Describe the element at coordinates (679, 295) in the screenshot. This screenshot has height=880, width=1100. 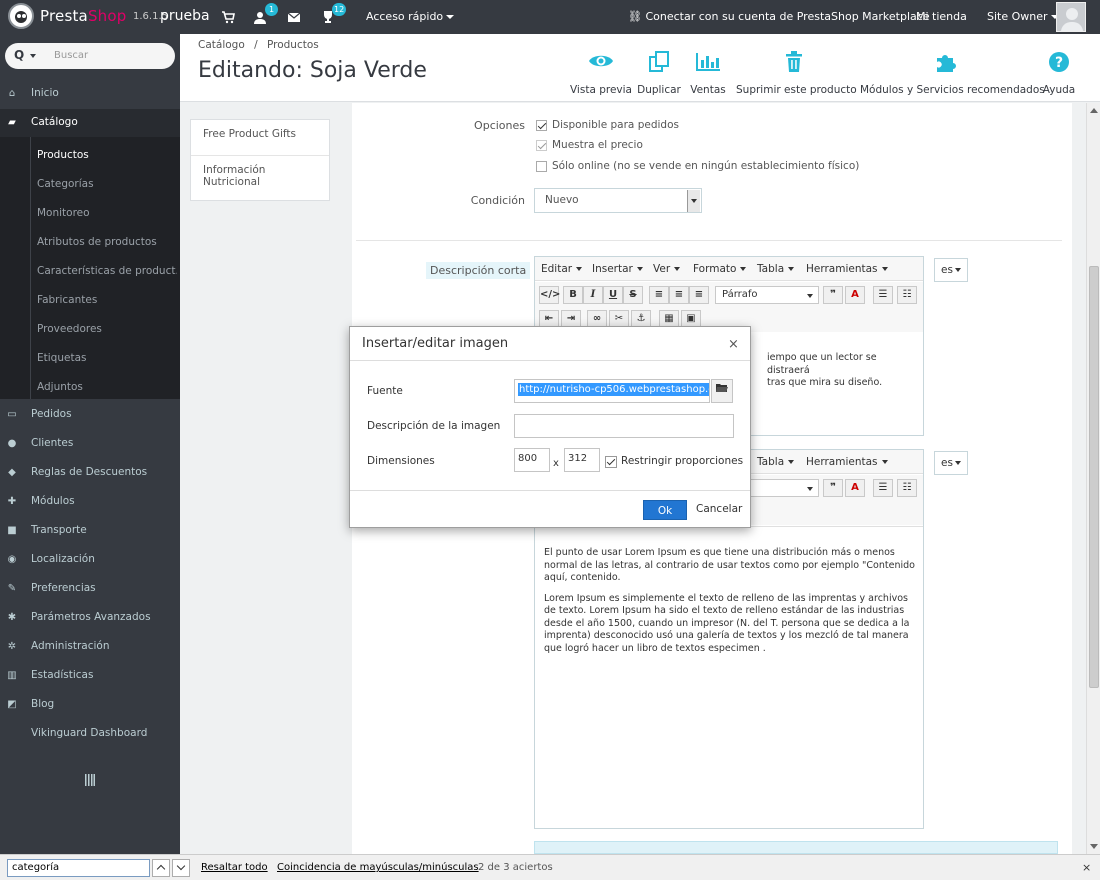
I see `align-center-icon: ≡` at that location.